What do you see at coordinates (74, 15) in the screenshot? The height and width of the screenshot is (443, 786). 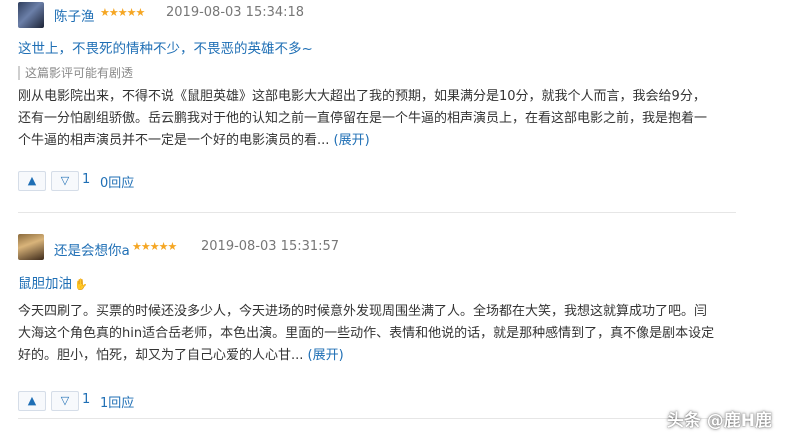 I see `username-link: 陈子渔` at bounding box center [74, 15].